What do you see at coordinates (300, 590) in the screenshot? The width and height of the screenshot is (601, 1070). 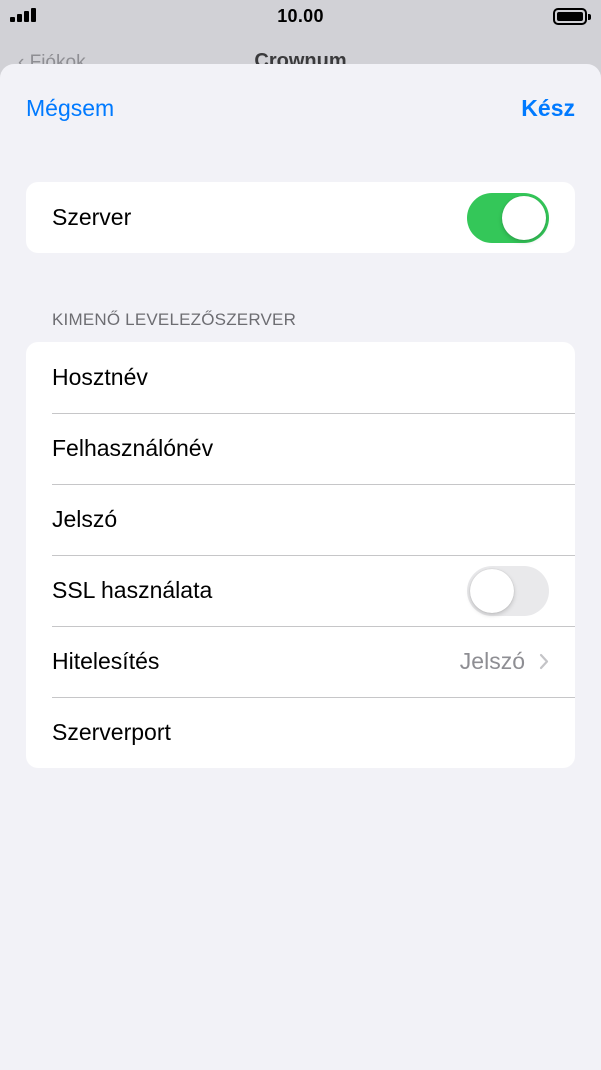 I see `ssl-row: SSL használata` at bounding box center [300, 590].